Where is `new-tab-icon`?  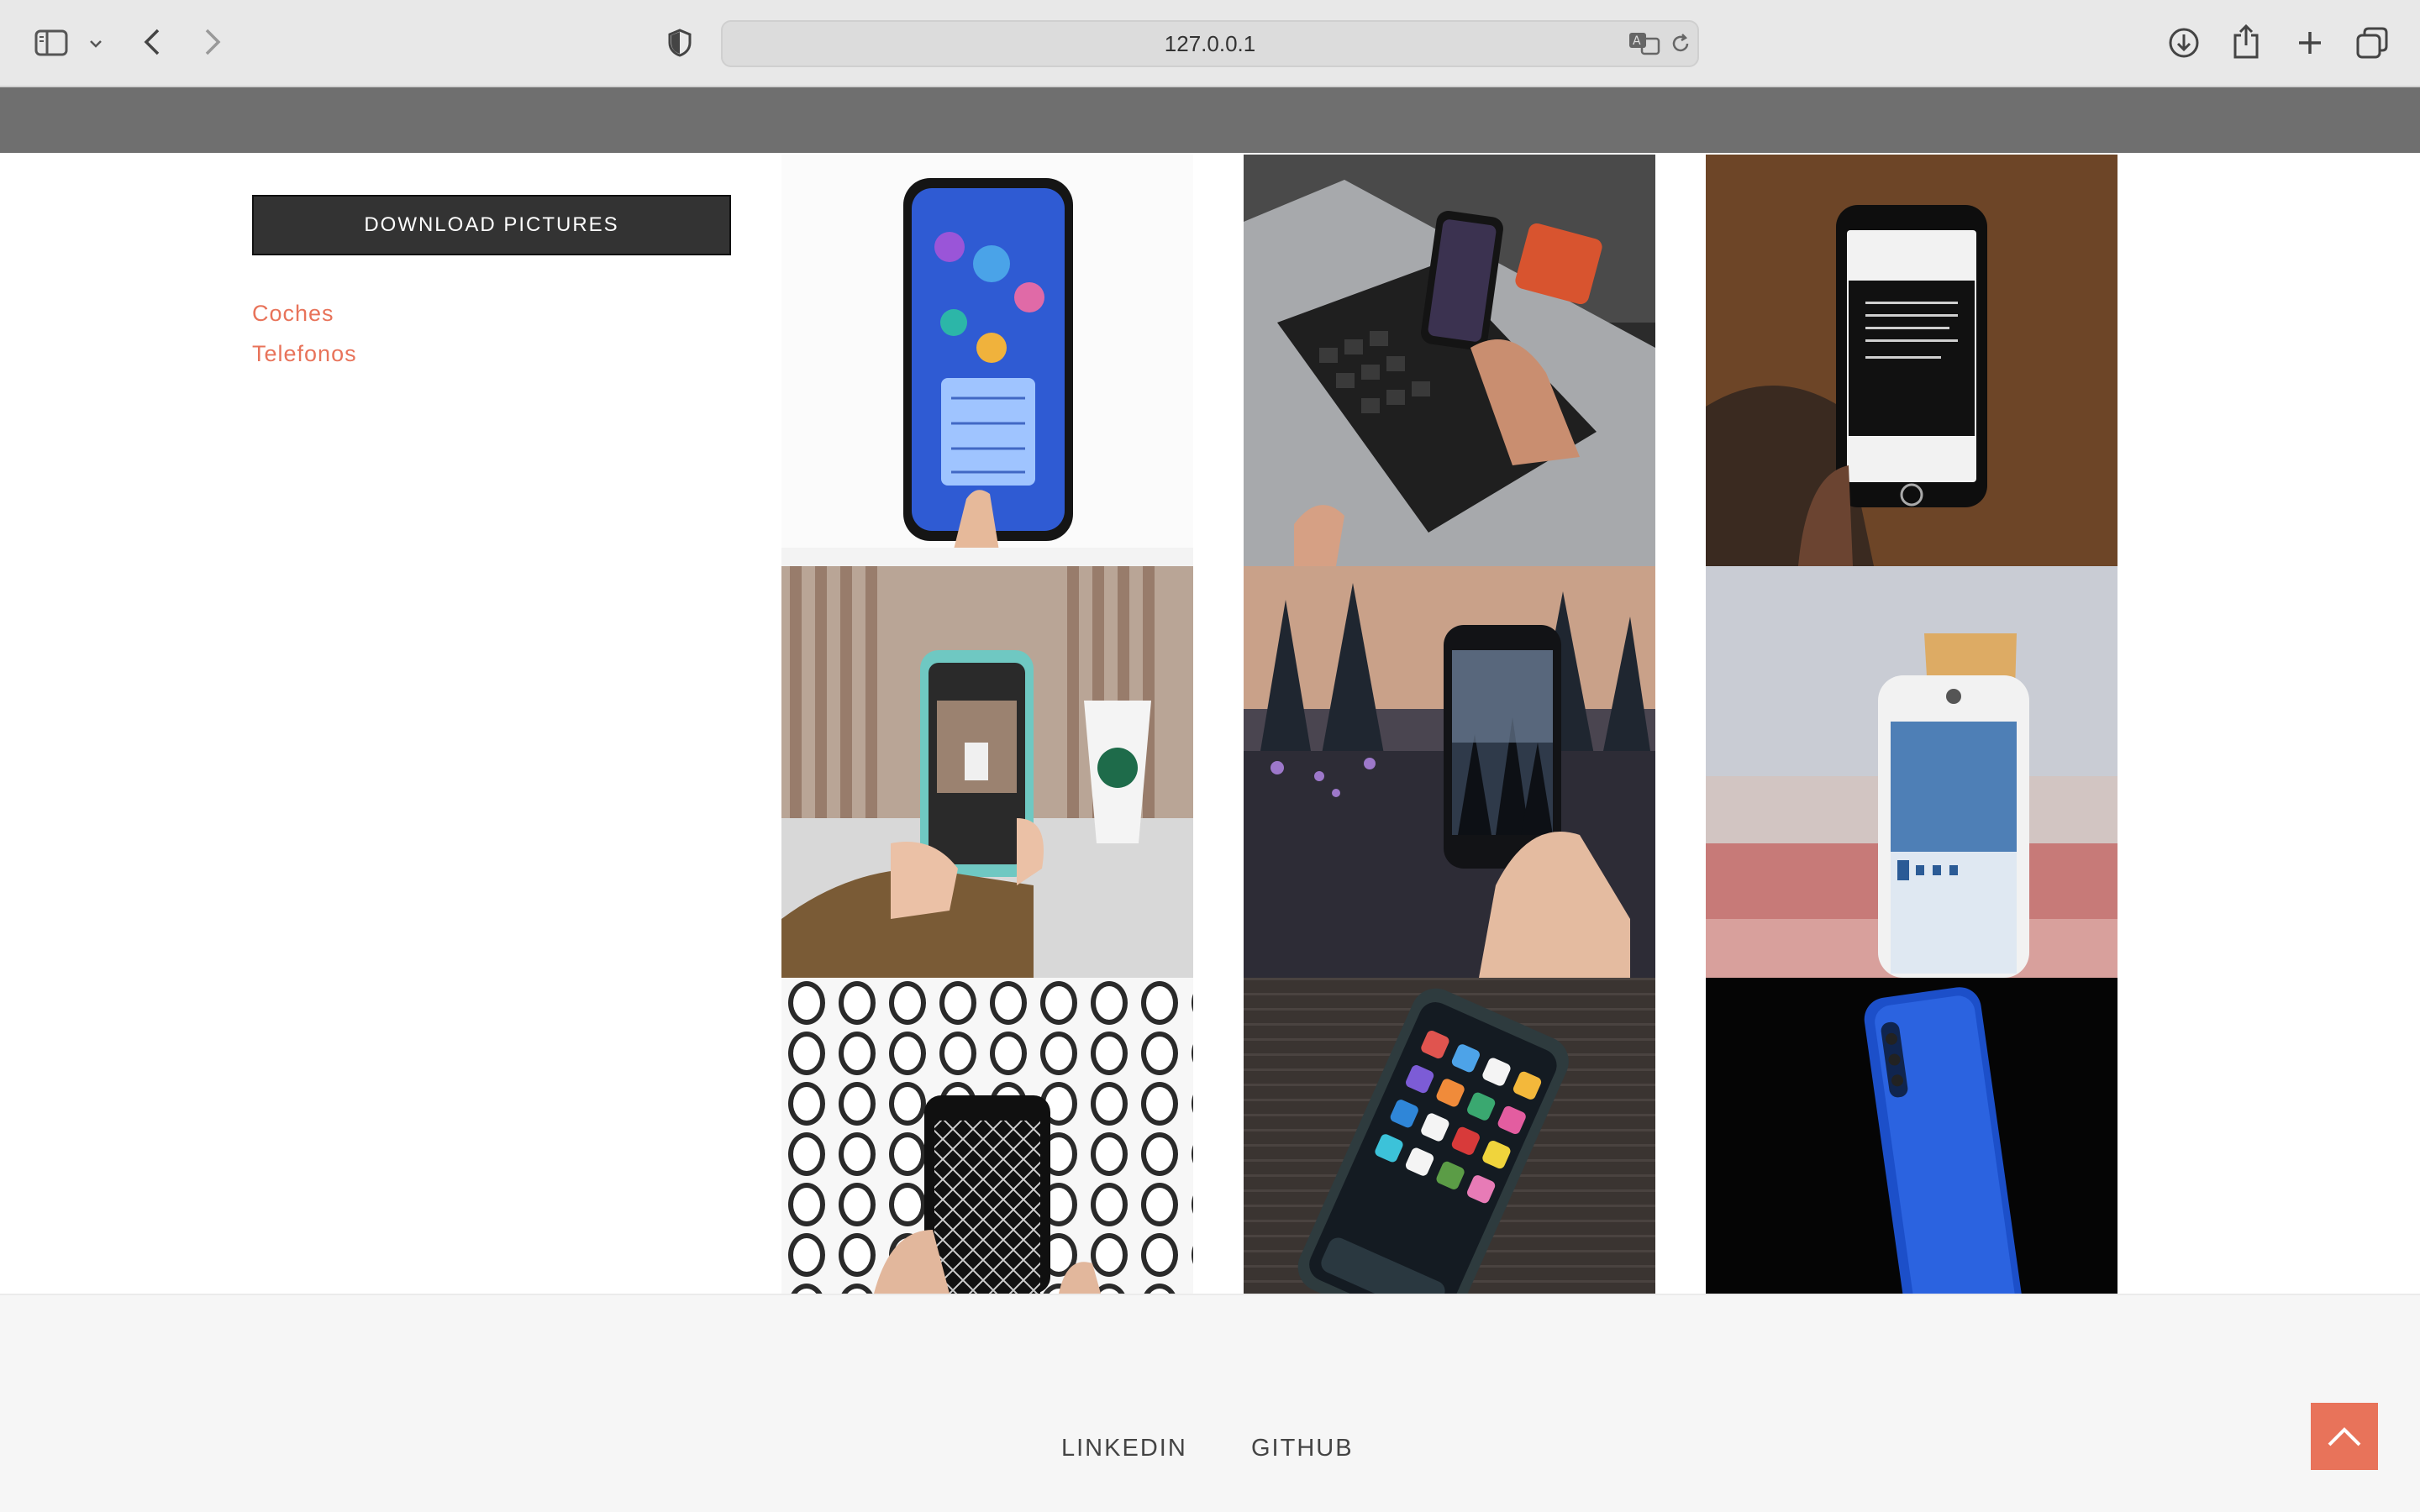
new-tab-icon is located at coordinates (2310, 43).